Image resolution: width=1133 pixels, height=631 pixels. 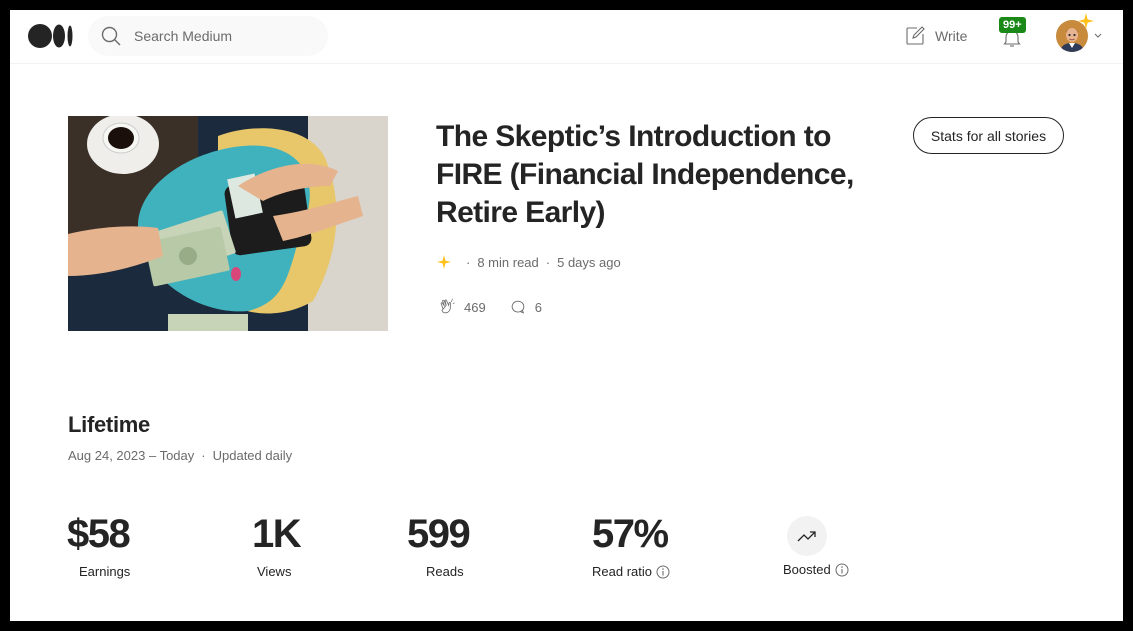 I want to click on reads-label: Reads, so click(x=445, y=571).